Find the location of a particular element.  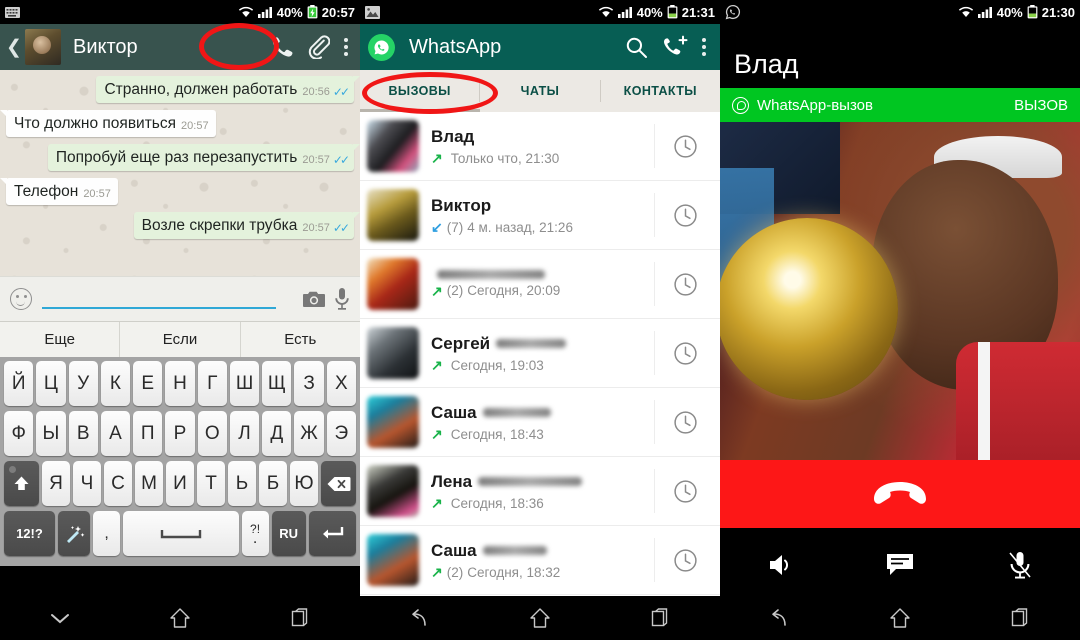

microphone-icon is located at coordinates (342, 299).